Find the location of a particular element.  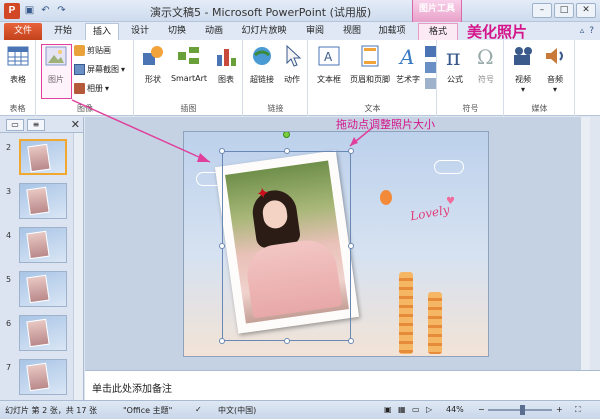

rotation-handle is located at coordinates (286, 135).